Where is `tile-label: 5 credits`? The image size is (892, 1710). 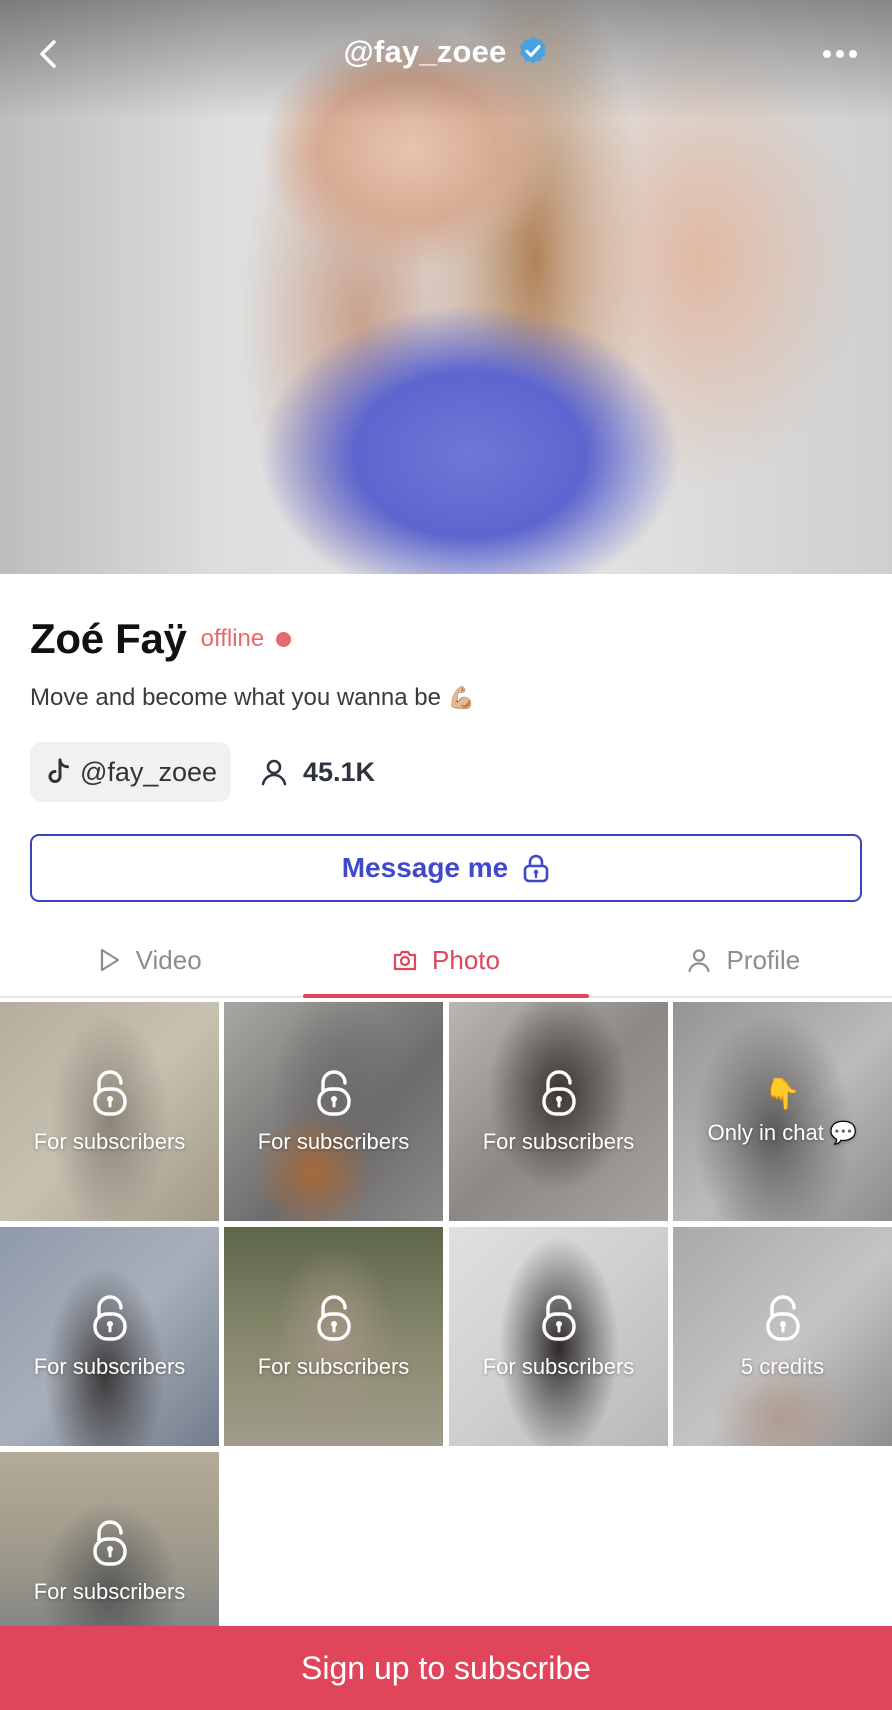 tile-label: 5 credits is located at coordinates (782, 1366).